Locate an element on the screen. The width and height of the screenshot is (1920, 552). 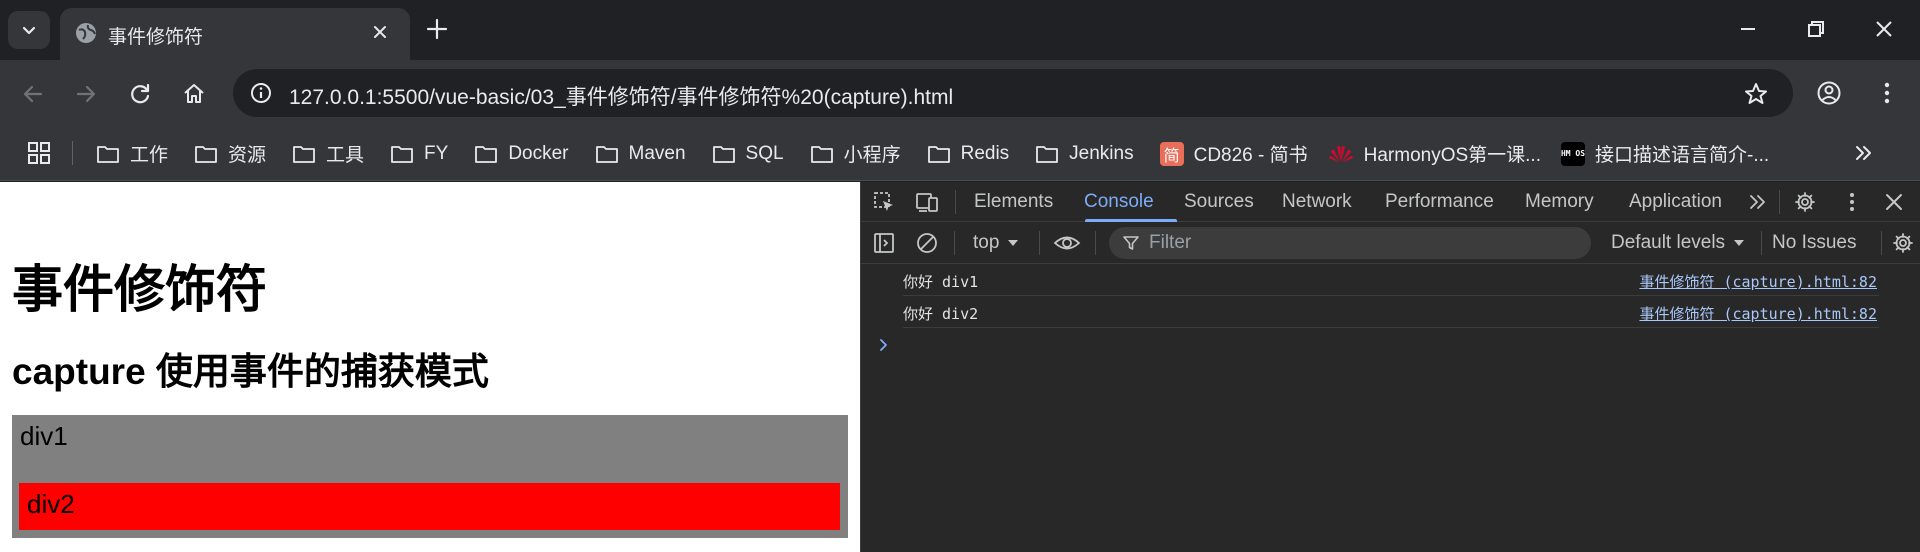
device-toolbar-icon is located at coordinates (927, 202).